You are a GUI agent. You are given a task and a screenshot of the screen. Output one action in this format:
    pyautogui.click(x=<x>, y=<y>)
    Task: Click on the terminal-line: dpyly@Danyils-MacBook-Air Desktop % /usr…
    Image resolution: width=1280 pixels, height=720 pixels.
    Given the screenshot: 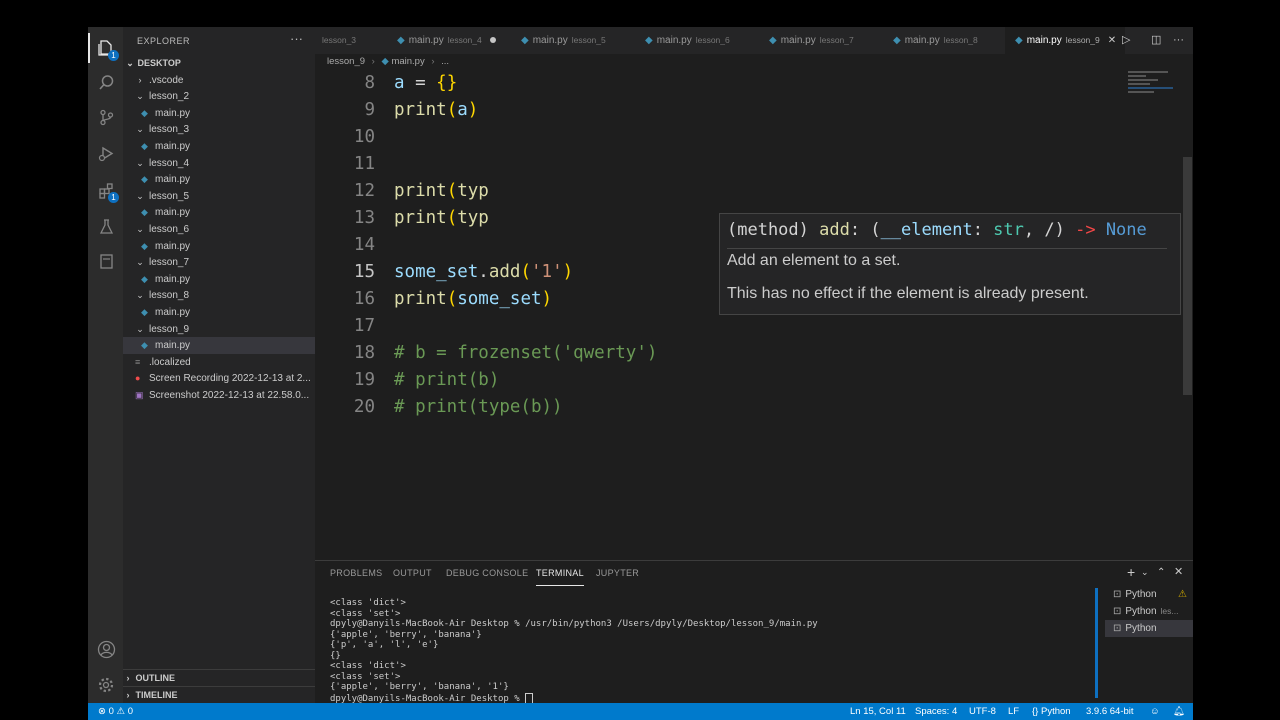 What is the action you would take?
    pyautogui.click(x=574, y=624)
    